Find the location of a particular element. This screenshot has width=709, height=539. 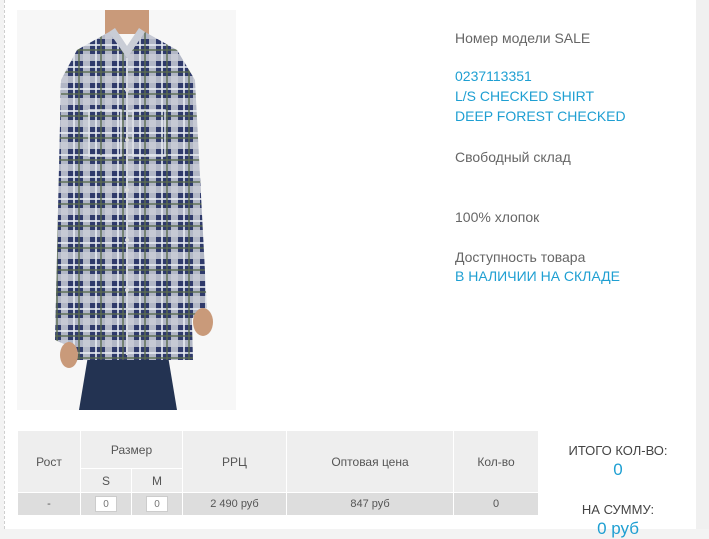

size-m-qty-input is located at coordinates (157, 504).